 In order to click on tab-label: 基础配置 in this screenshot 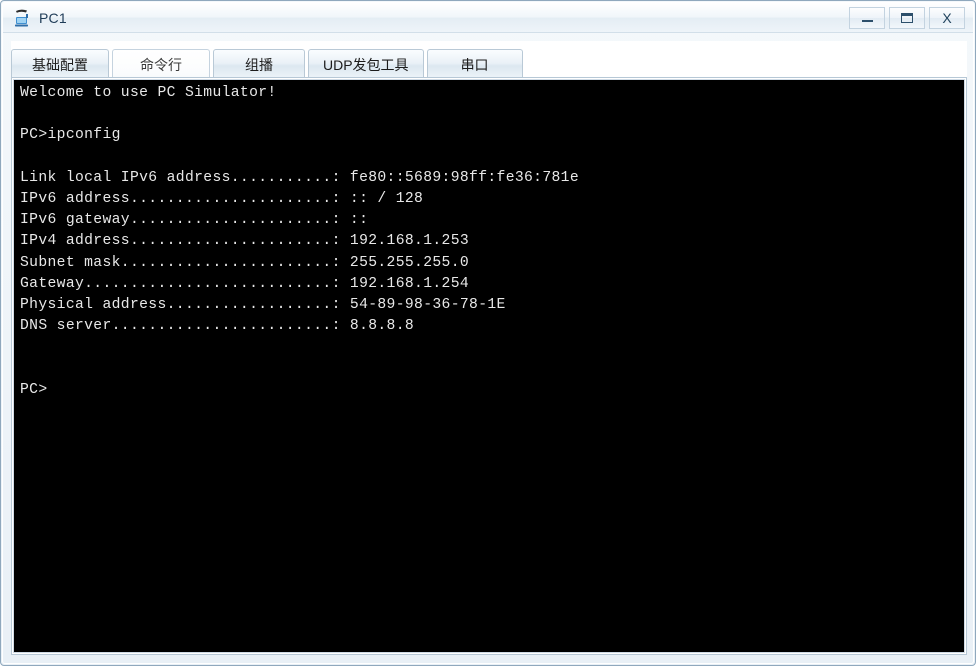, I will do `click(60, 64)`.